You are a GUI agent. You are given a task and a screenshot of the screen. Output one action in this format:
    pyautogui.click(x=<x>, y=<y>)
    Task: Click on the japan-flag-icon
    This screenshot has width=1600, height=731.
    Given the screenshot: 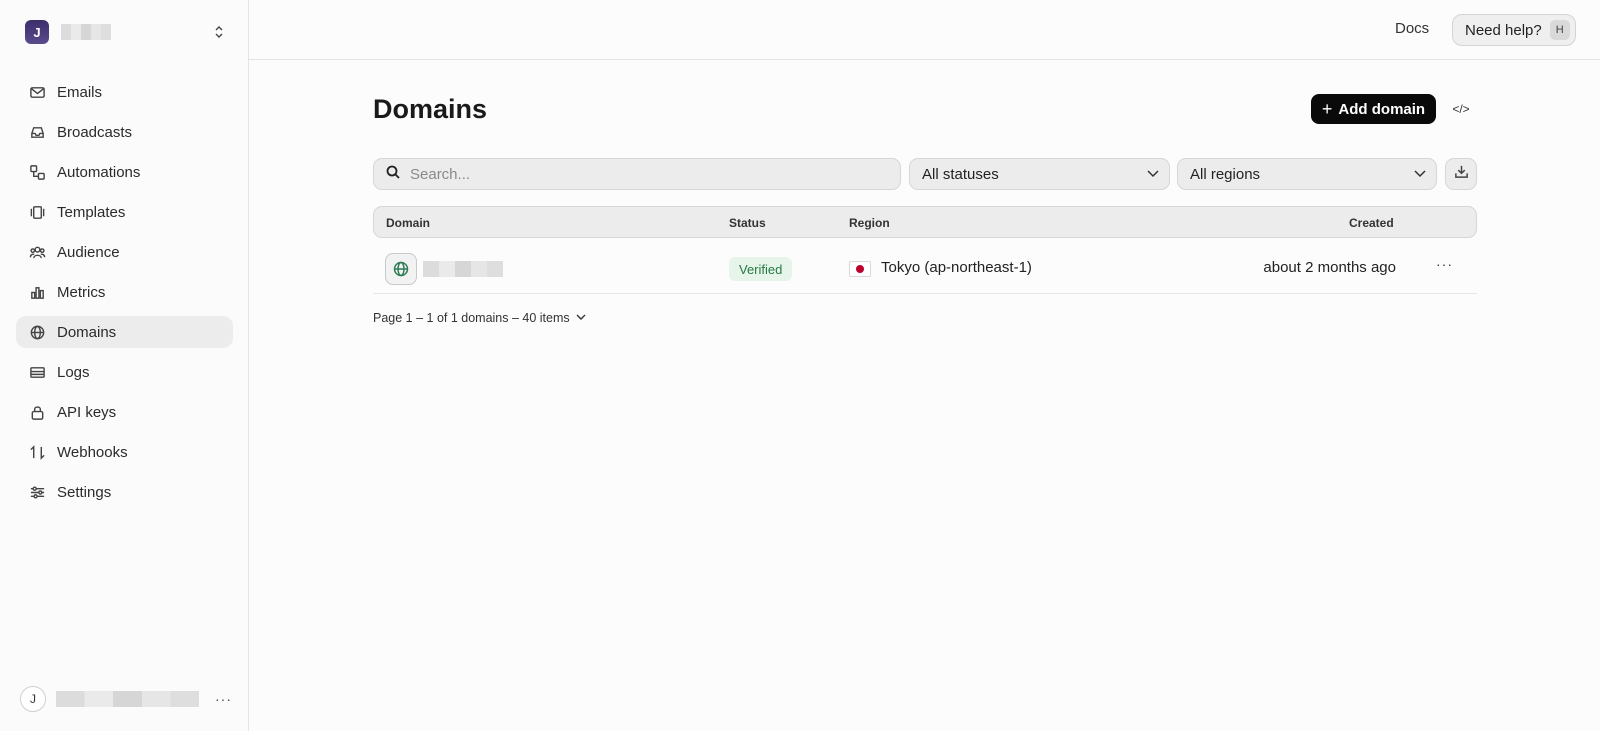 What is the action you would take?
    pyautogui.click(x=860, y=269)
    